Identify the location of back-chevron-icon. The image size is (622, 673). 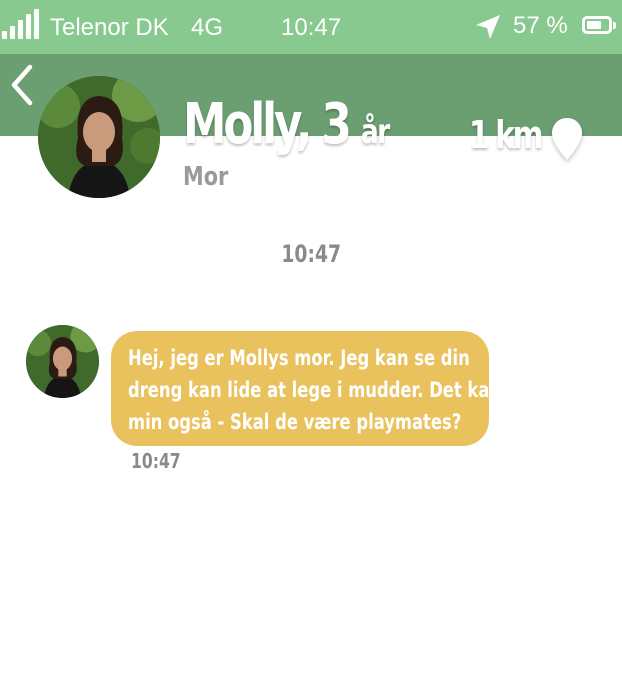
(22, 85).